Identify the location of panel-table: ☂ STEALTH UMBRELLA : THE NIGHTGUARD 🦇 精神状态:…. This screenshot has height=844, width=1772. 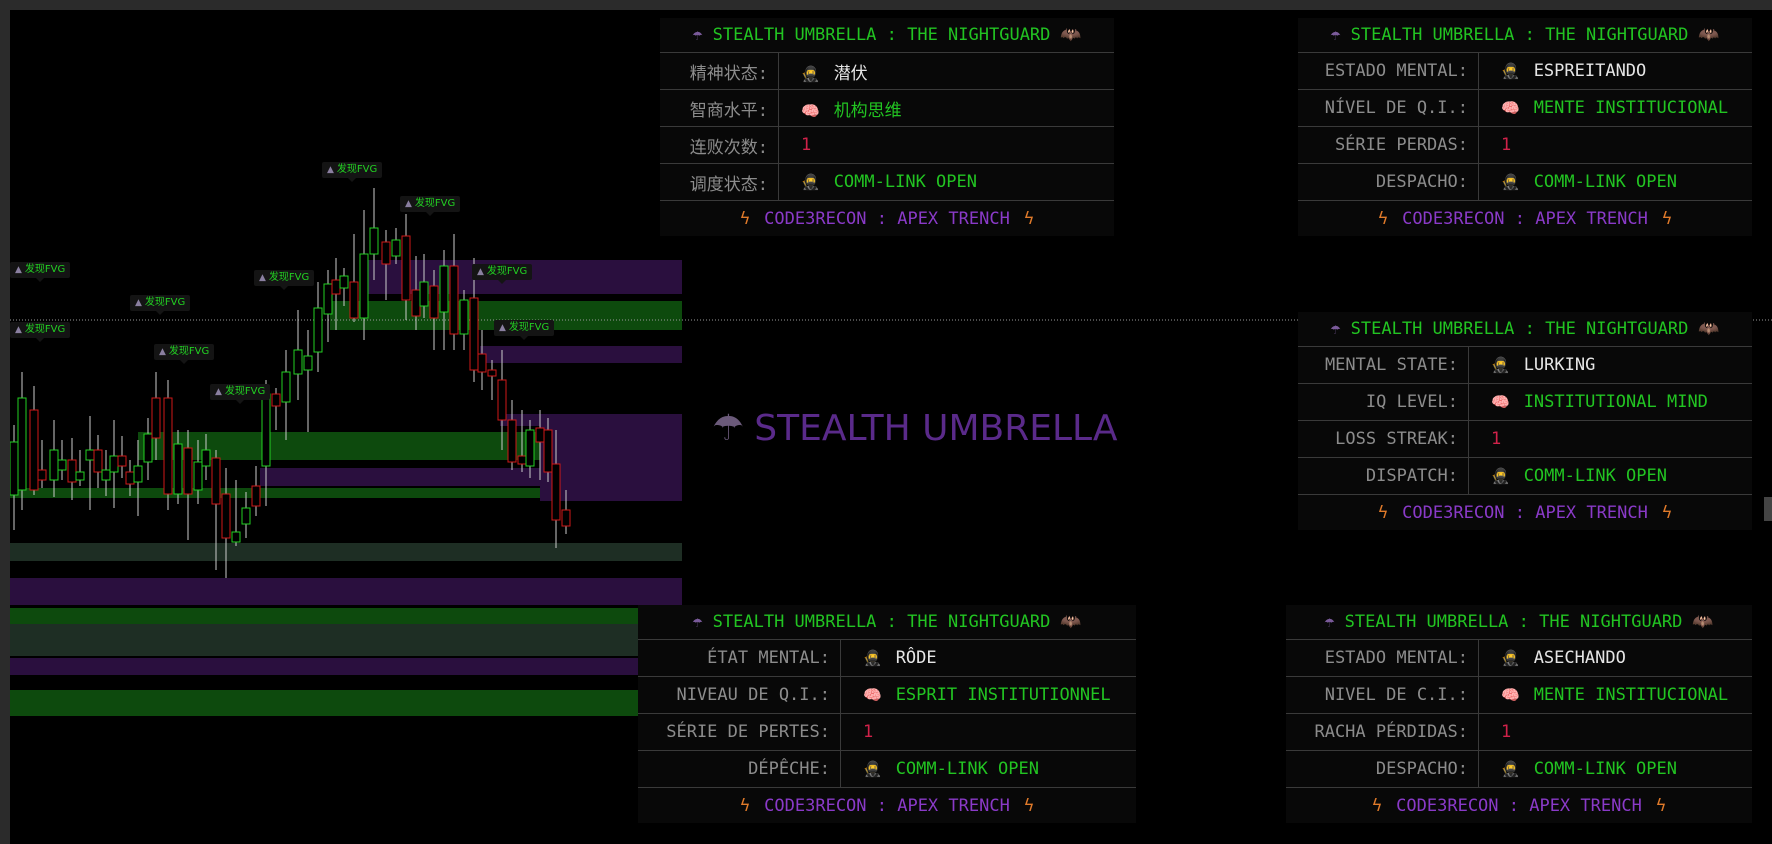
(887, 127).